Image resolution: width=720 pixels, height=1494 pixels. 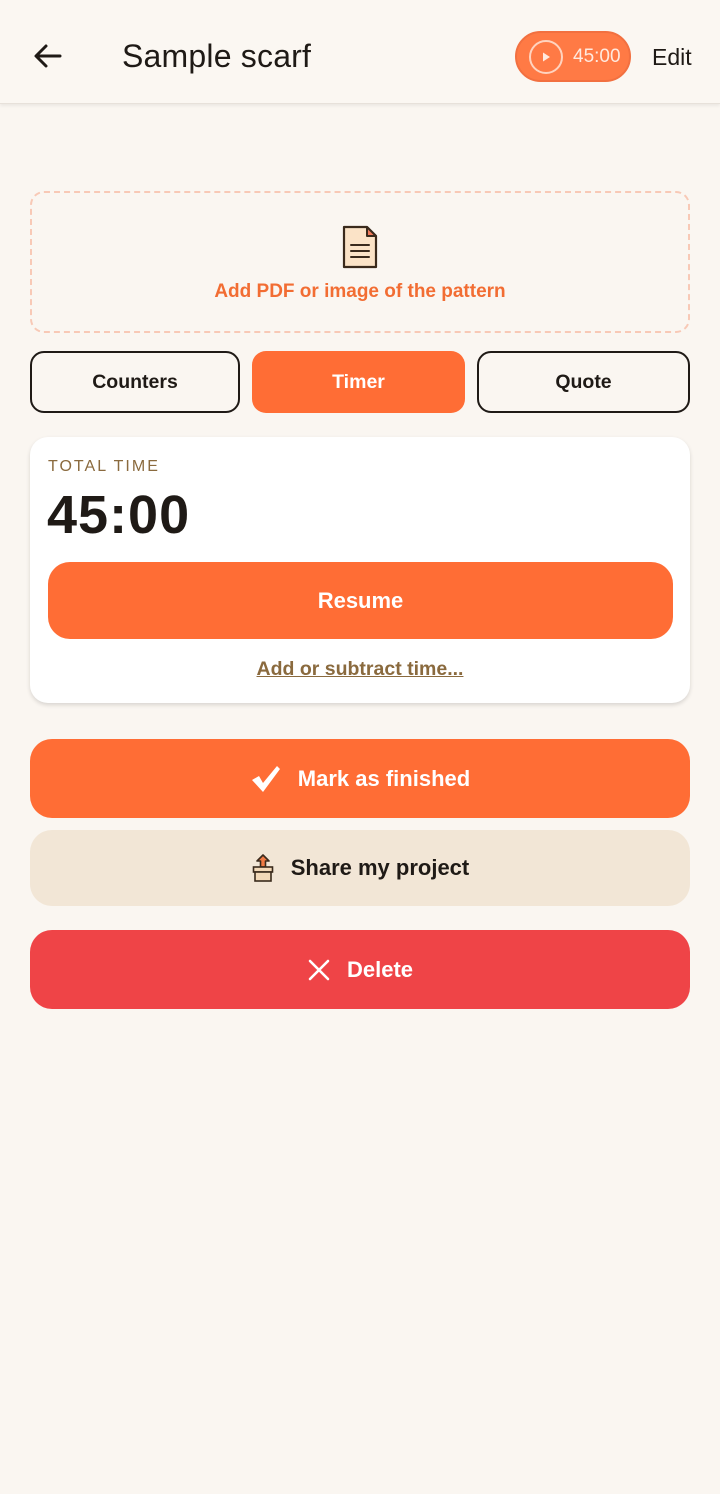 I want to click on close-icon, so click(x=319, y=970).